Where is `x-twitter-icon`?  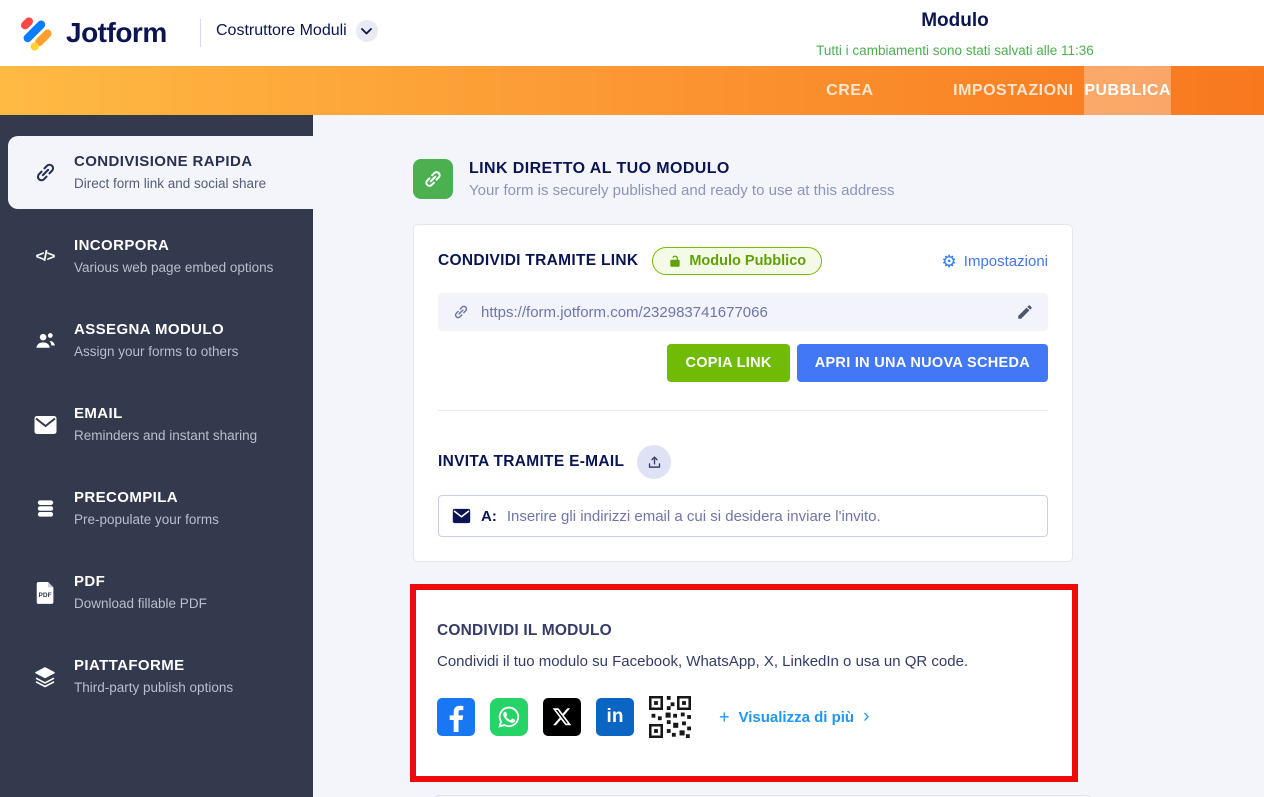
x-twitter-icon is located at coordinates (562, 717).